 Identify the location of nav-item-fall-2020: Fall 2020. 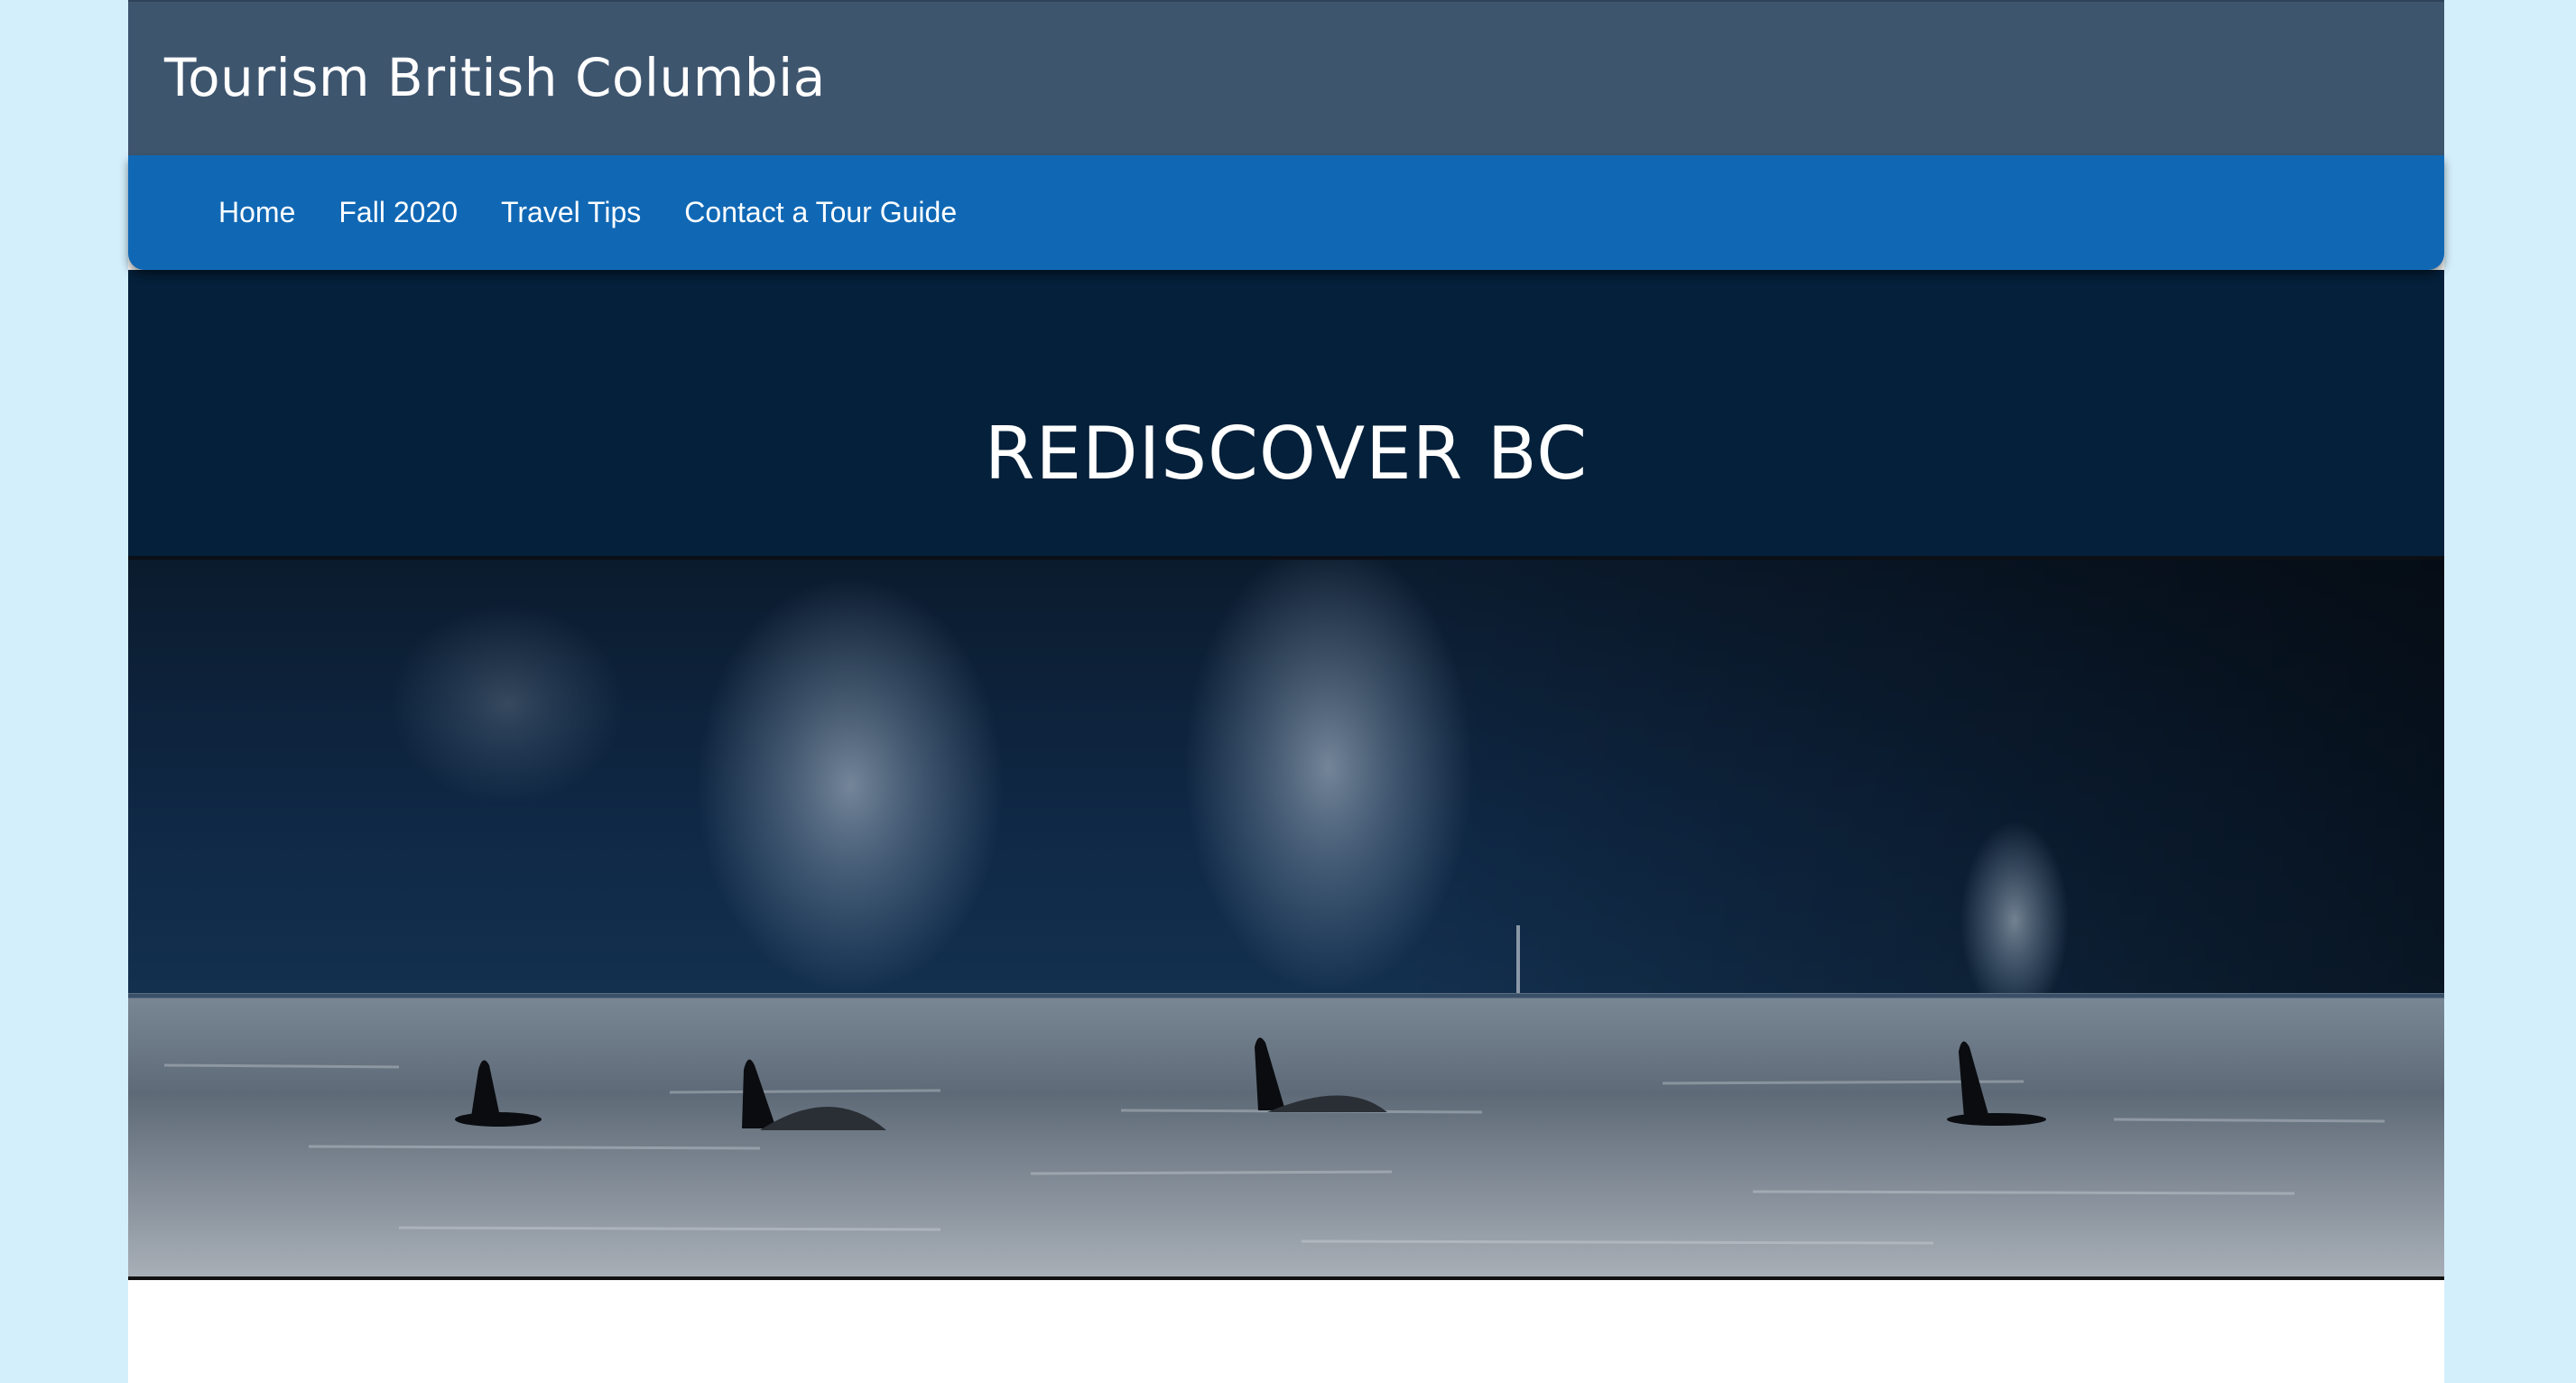
(398, 212).